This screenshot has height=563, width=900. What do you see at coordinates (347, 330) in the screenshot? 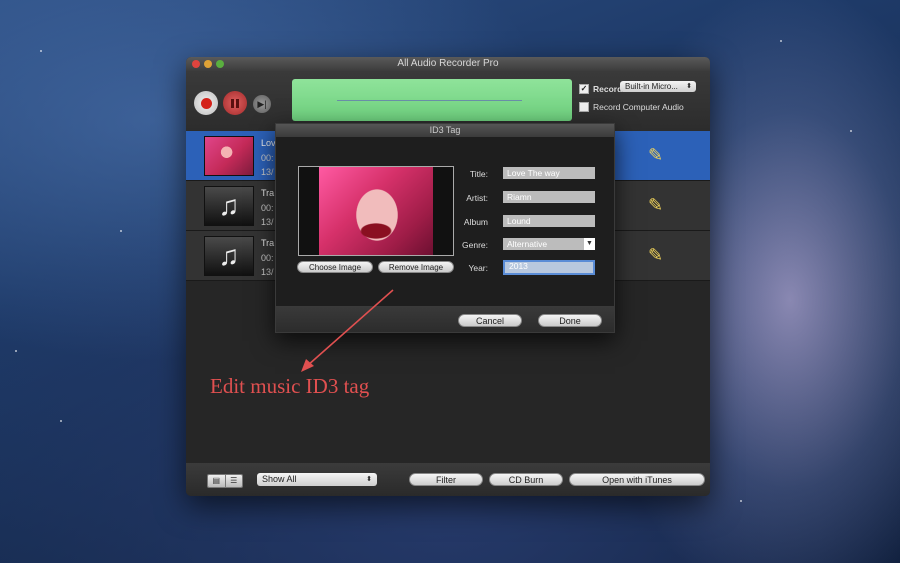
I see `annotation-arrow` at bounding box center [347, 330].